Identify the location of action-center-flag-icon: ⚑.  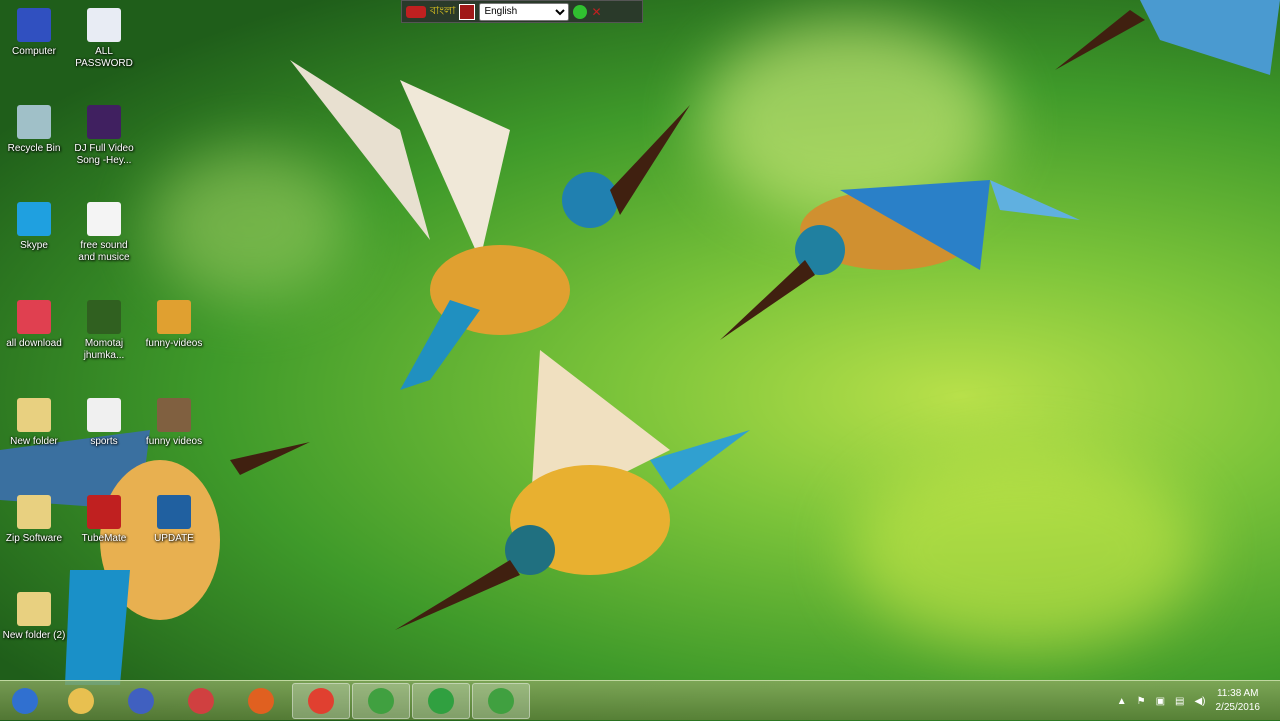
(1141, 701).